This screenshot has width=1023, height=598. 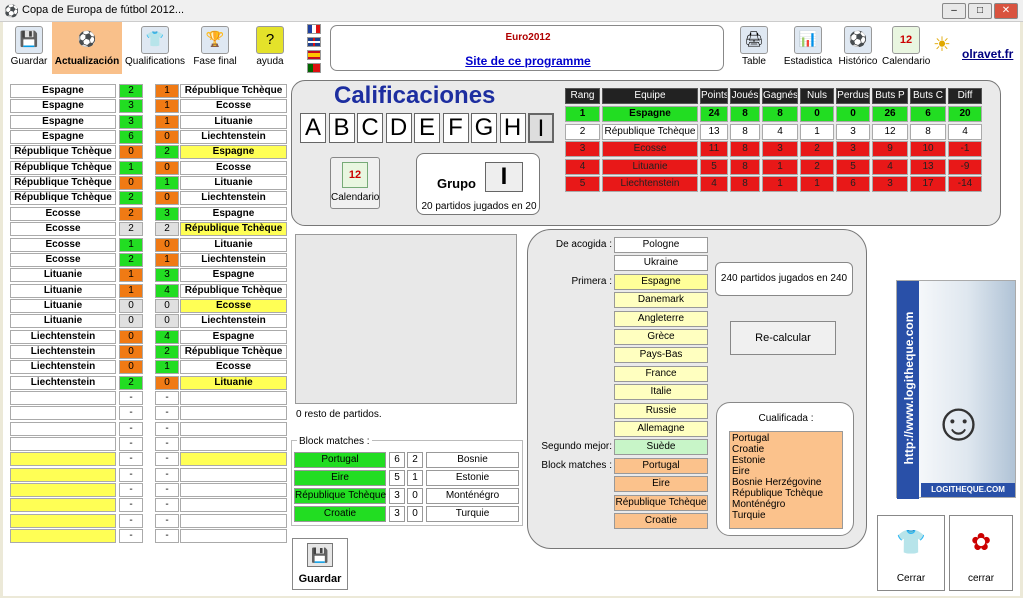 I want to click on flag-fr-icon, so click(x=314, y=29).